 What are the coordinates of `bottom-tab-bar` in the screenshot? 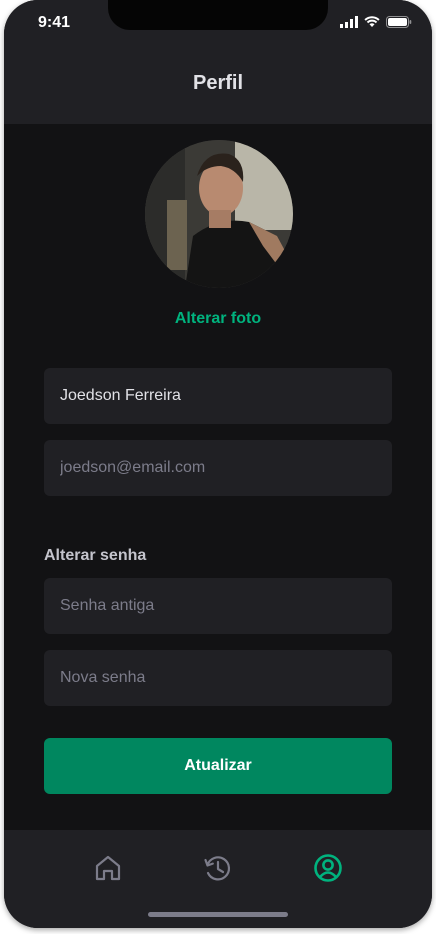 It's located at (218, 879).